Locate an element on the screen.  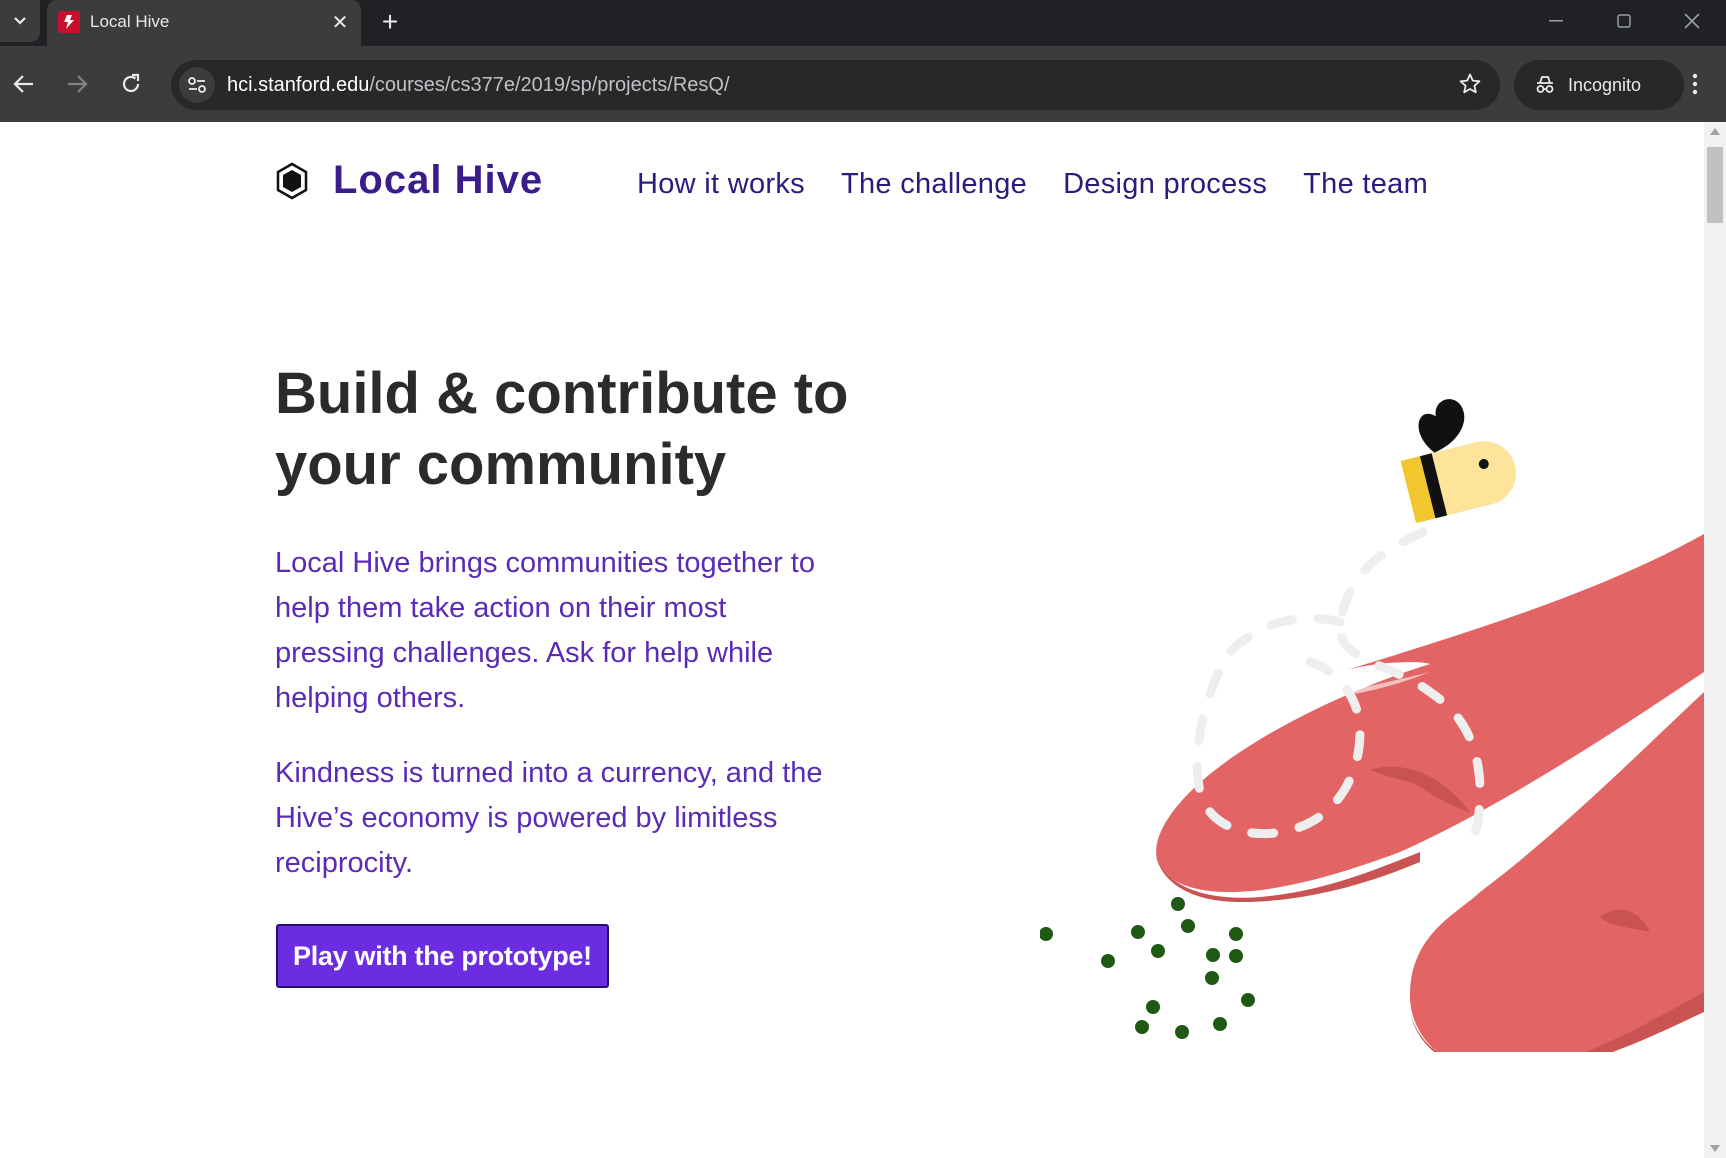
back-button is located at coordinates (24, 84).